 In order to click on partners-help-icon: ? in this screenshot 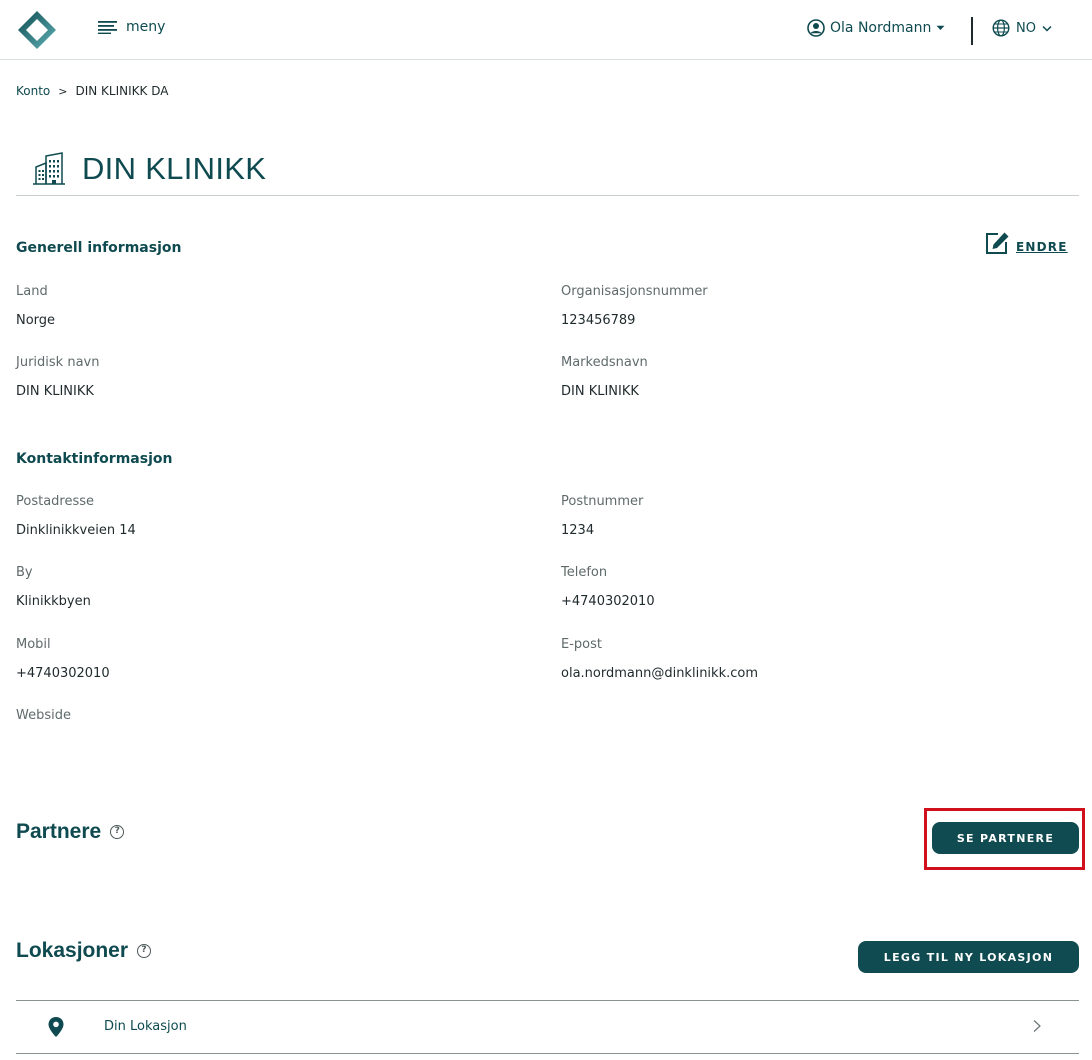, I will do `click(117, 832)`.